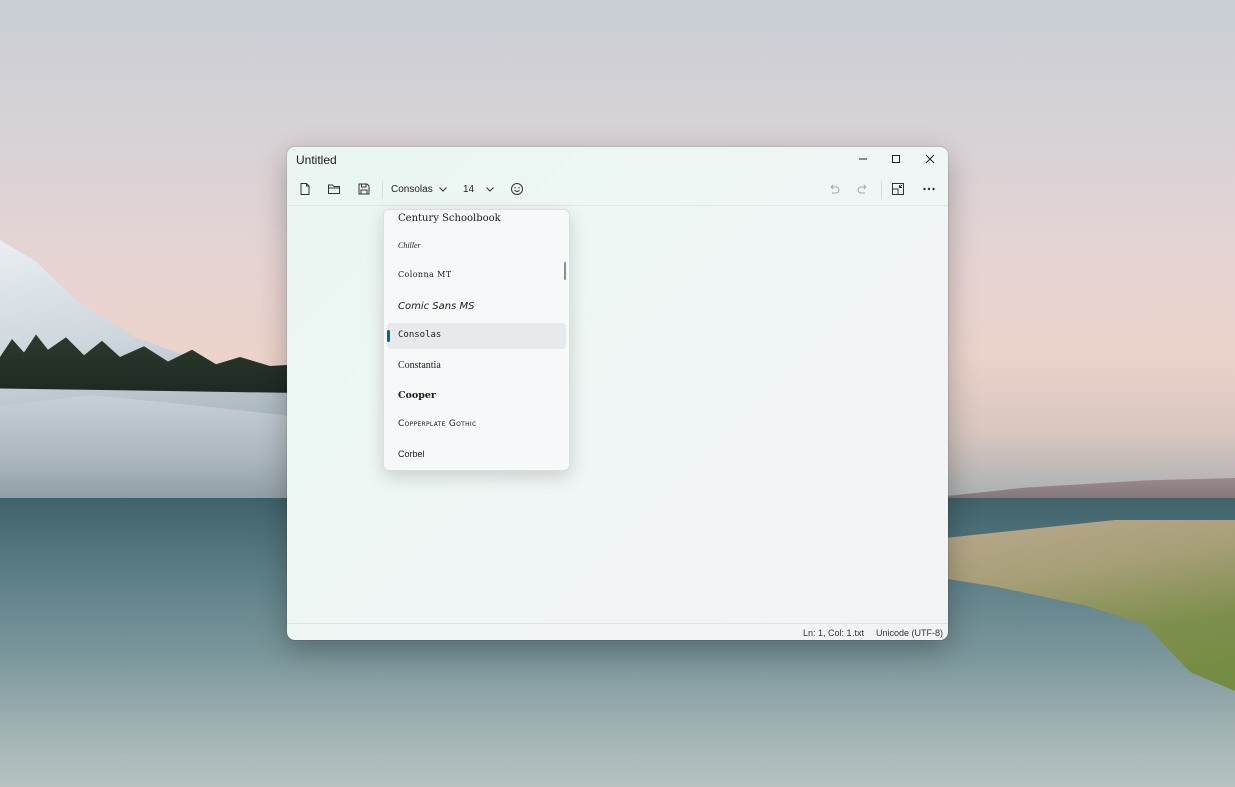 The image size is (1235, 787). Describe the element at coordinates (476, 425) in the screenshot. I see `font-option-copperplate-gothic: Copperplate Gothic` at that location.